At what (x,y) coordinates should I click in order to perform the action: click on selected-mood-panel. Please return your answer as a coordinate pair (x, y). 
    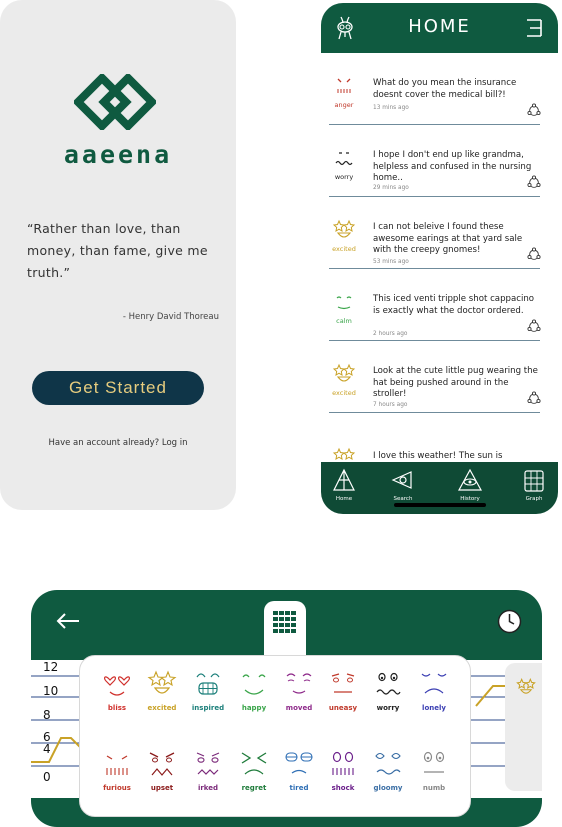
    Looking at the image, I should click on (523, 727).